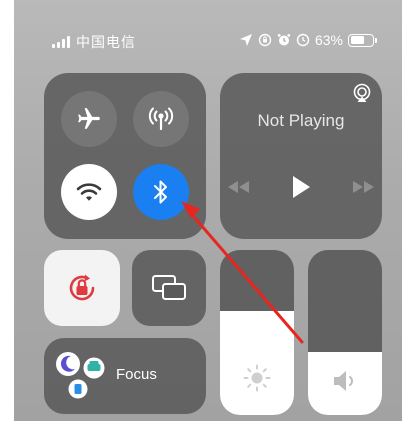 The width and height of the screenshot is (419, 421). I want to click on airplane-icon, so click(89, 118).